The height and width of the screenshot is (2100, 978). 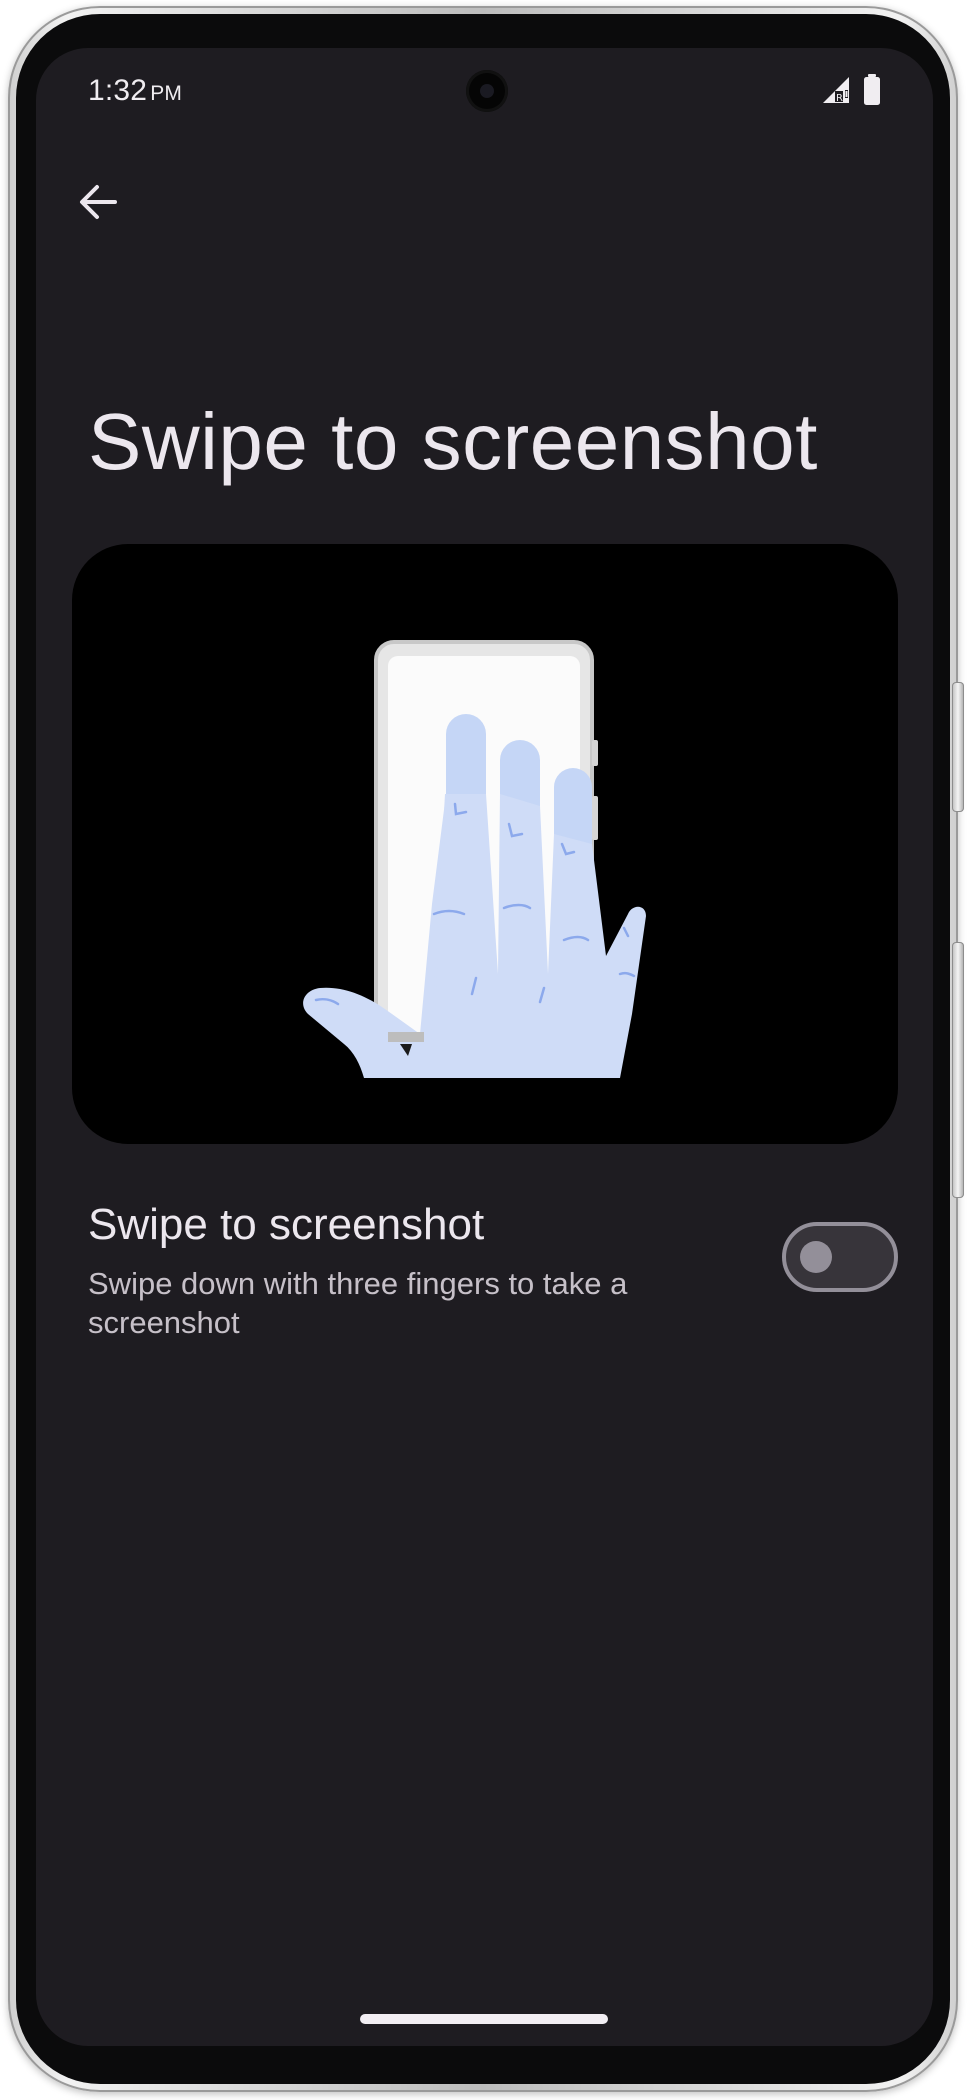 I want to click on status-time: 1:32 PM, so click(x=135, y=91).